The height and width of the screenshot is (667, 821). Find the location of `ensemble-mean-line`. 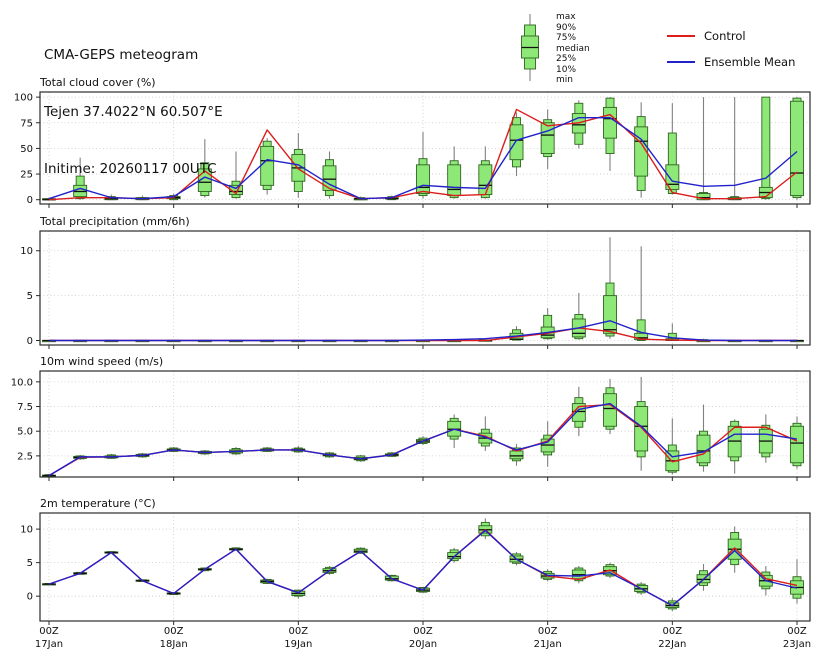

ensemble-mean-line is located at coordinates (423, 331).